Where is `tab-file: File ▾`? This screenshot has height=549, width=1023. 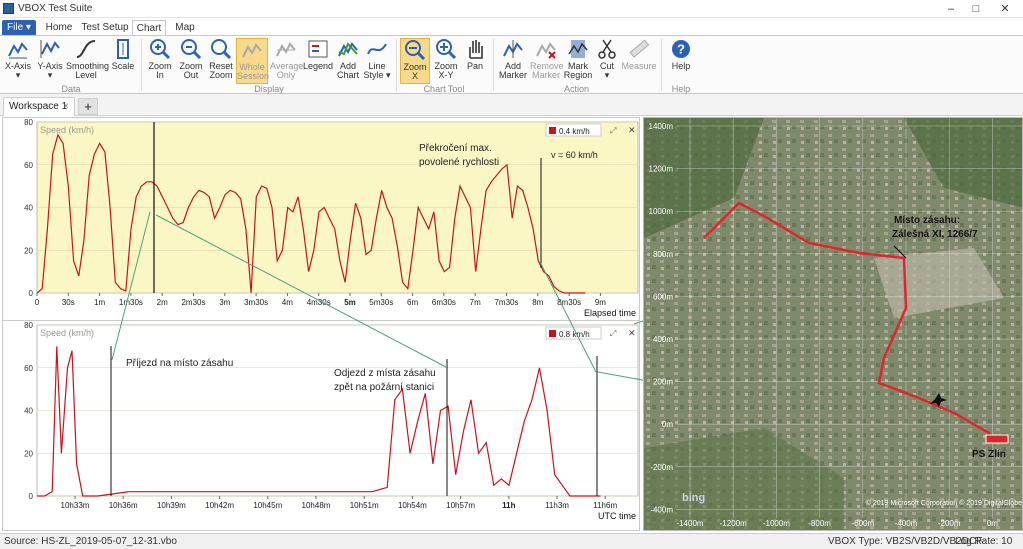
tab-file: File ▾ is located at coordinates (19, 28).